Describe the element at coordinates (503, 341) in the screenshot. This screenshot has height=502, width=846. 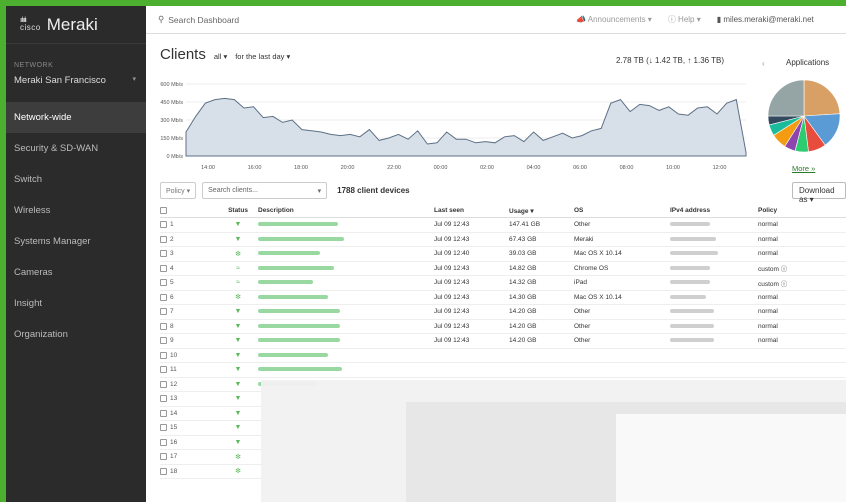
I see `table-row: 9 ▼ Jul 09 12:43 14.20 GB Other normal` at that location.